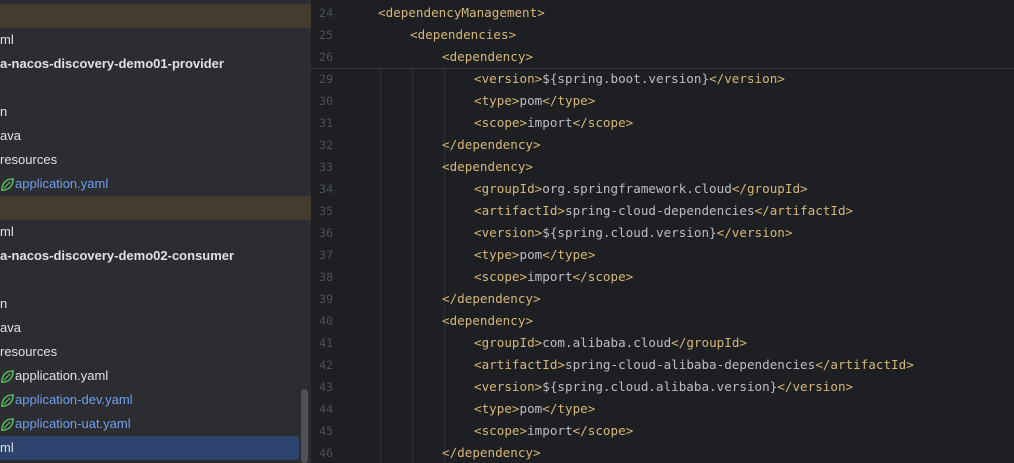 Image resolution: width=1014 pixels, height=463 pixels. What do you see at coordinates (326, 365) in the screenshot?
I see `line-number: 42` at bounding box center [326, 365].